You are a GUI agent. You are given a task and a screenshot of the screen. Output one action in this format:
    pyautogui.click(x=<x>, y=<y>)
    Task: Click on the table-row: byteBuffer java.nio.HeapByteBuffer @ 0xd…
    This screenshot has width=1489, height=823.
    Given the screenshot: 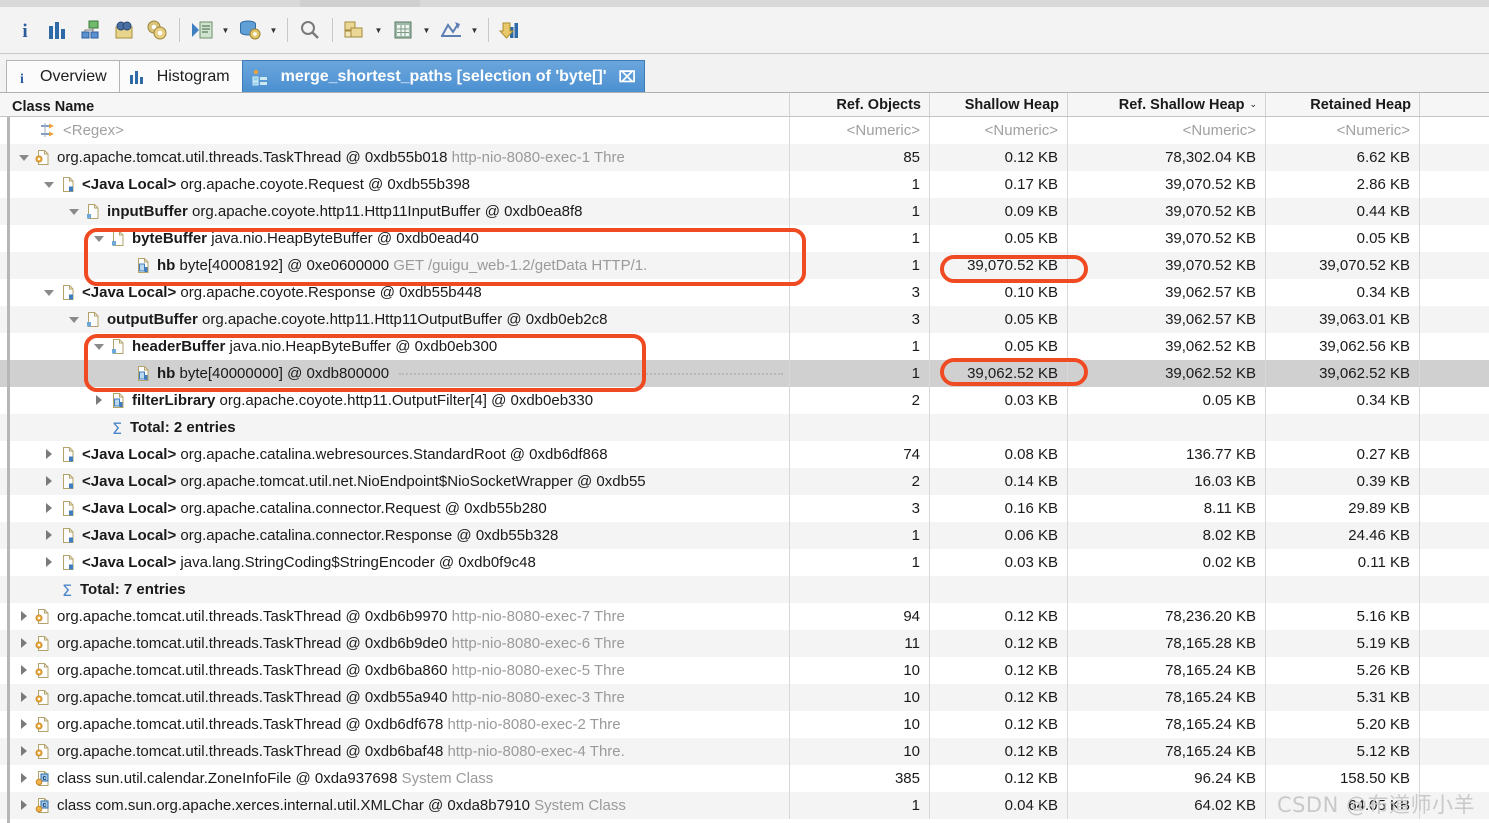 What is the action you would take?
    pyautogui.click(x=744, y=238)
    